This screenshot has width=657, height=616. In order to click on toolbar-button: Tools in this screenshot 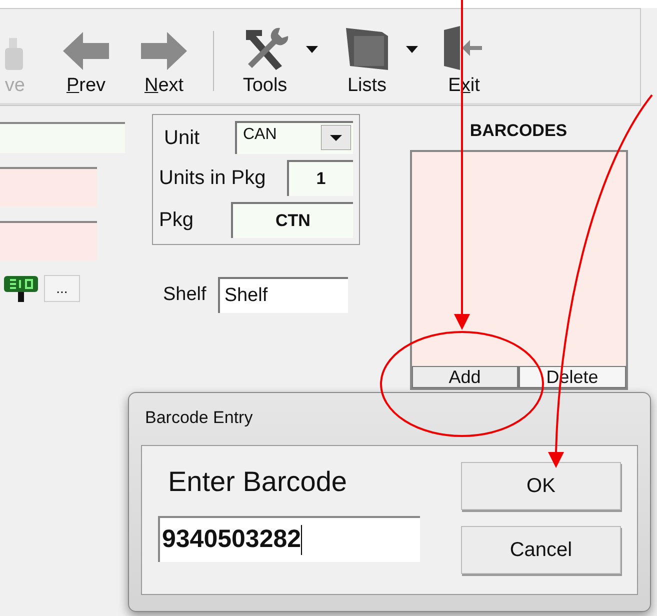, I will do `click(265, 60)`.